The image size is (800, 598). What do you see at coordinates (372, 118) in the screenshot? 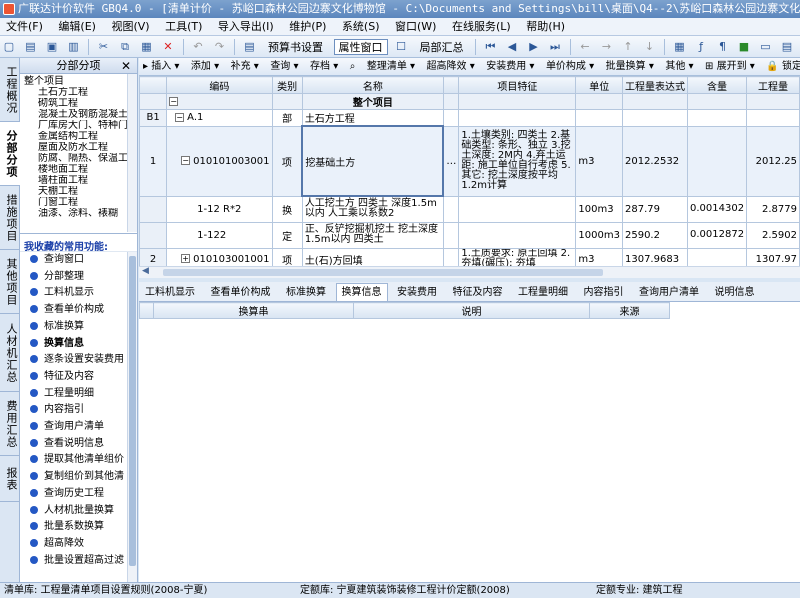
I see `cell-name: 土石方工程` at bounding box center [372, 118].